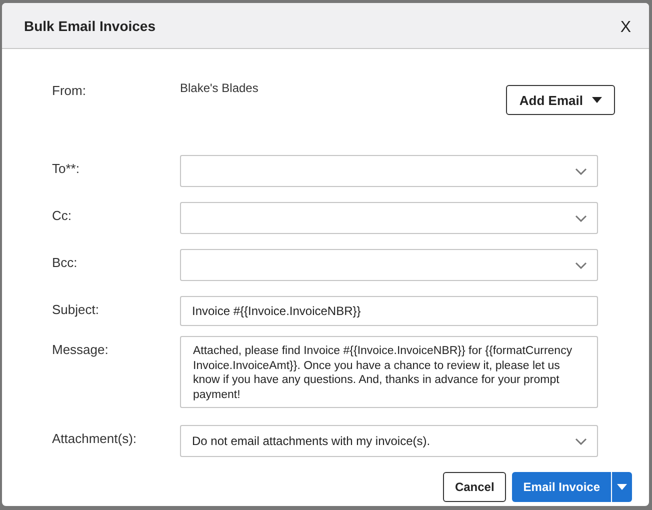 The width and height of the screenshot is (652, 510). I want to click on from-label: From:, so click(69, 90).